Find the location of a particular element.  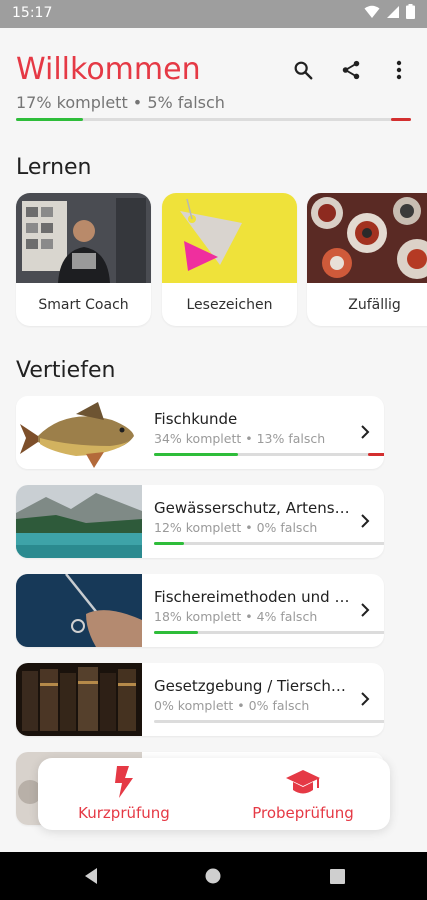

lightning-icon is located at coordinates (124, 782).